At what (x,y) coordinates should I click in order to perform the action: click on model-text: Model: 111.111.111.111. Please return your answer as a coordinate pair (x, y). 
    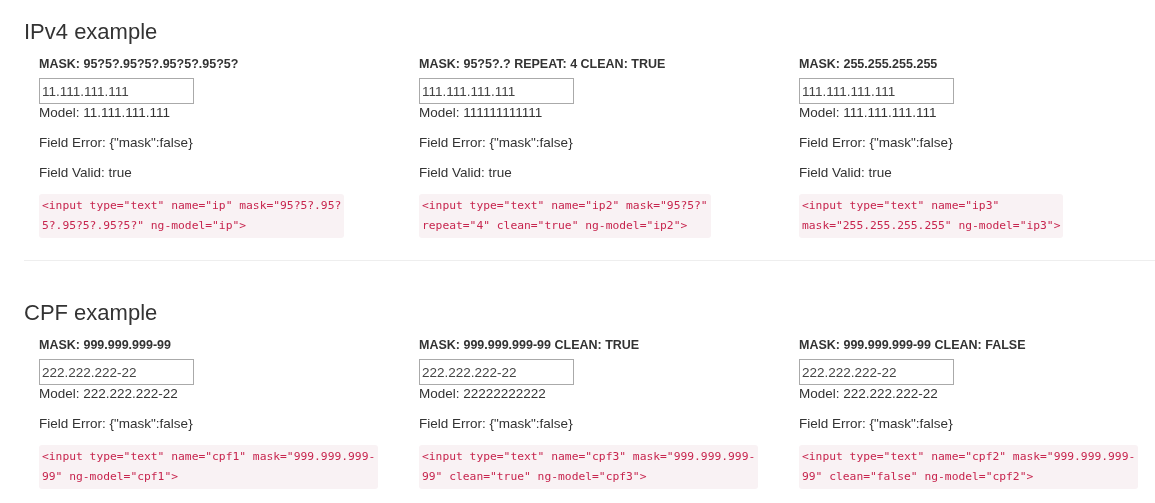
    Looking at the image, I should click on (868, 113).